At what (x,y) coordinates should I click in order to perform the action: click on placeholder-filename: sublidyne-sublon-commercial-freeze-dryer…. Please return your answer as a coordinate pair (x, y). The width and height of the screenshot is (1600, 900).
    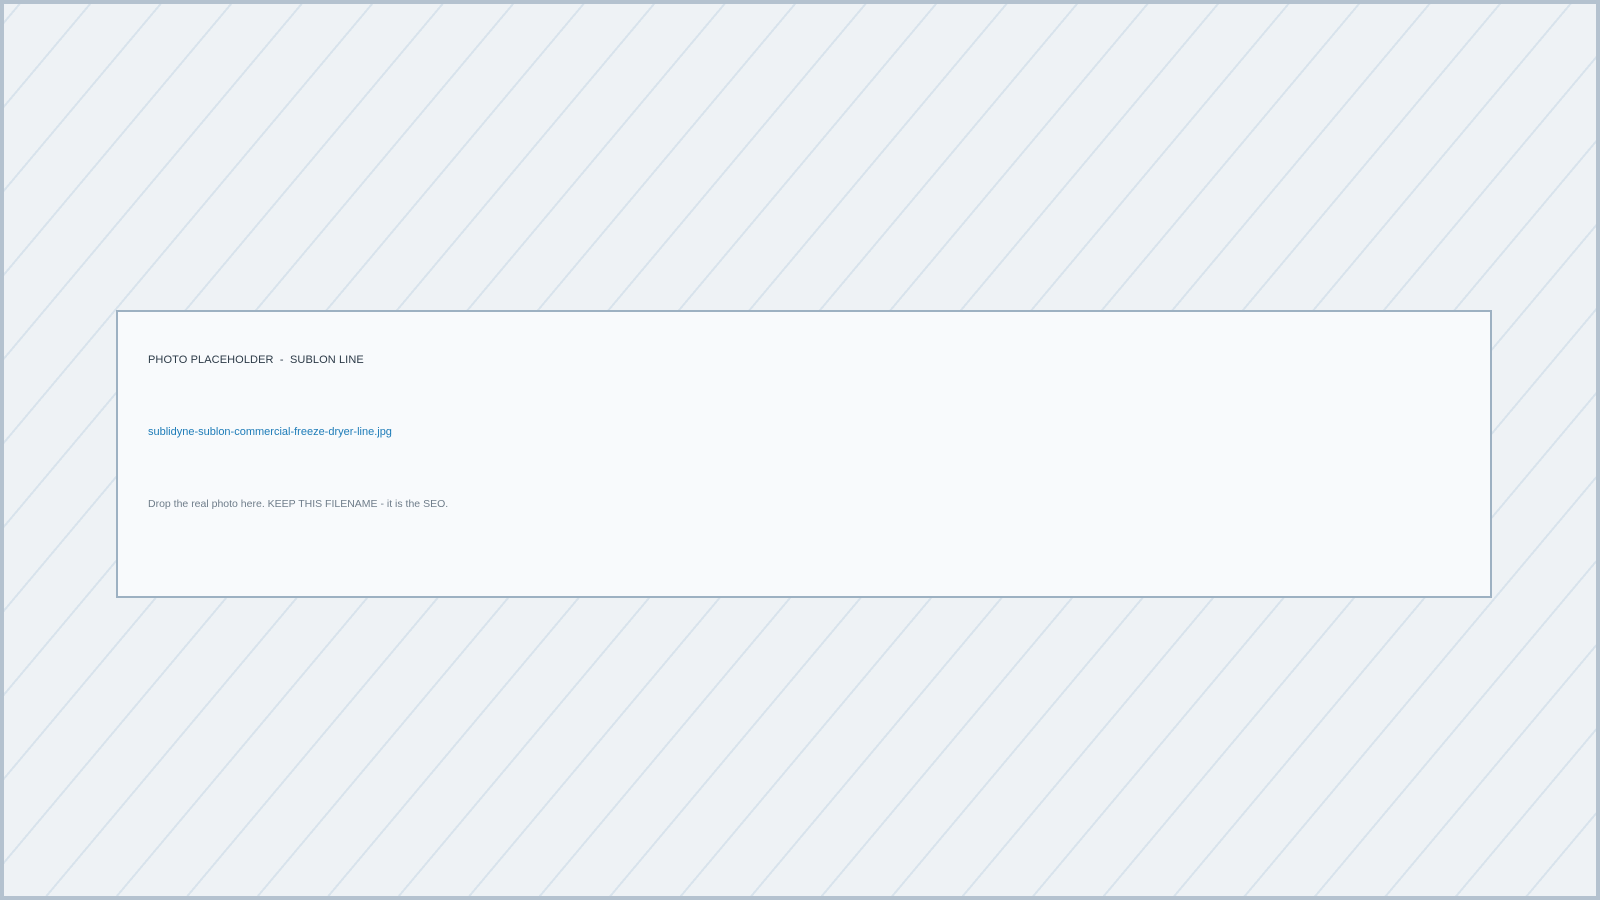
    Looking at the image, I should click on (270, 432).